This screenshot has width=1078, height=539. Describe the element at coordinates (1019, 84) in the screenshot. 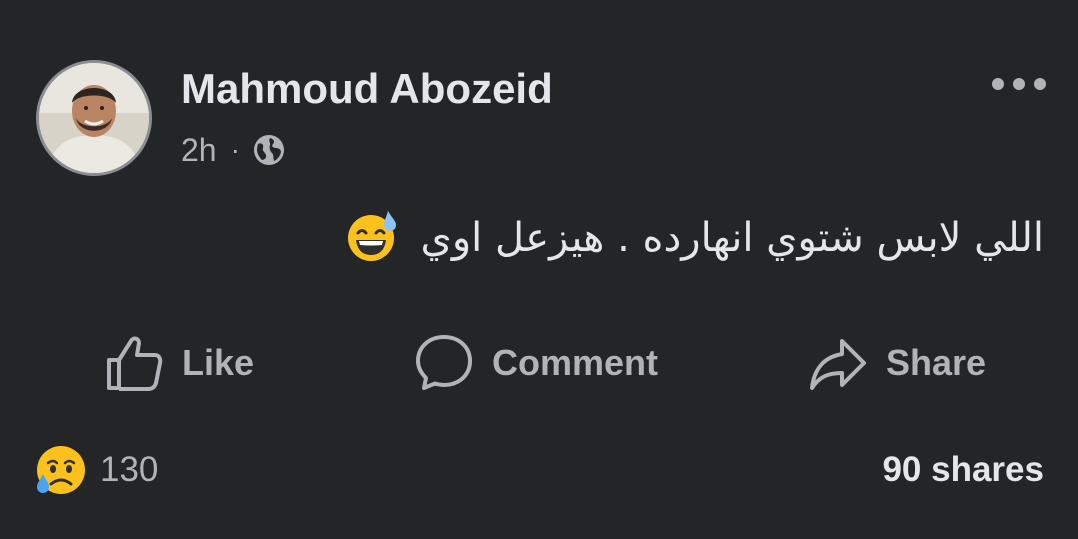

I see `more-options-icon` at that location.